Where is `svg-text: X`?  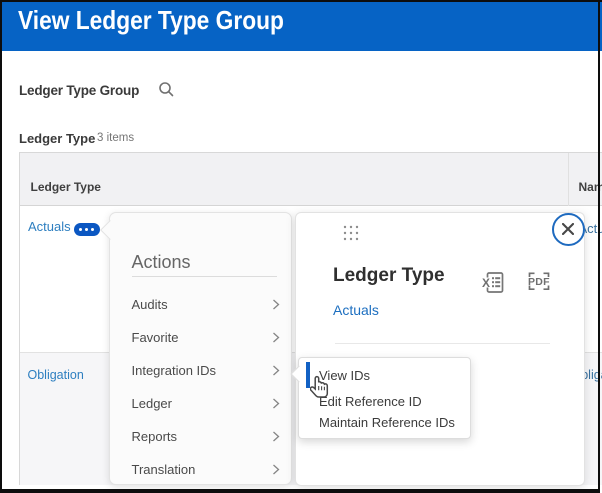 svg-text: X is located at coordinates (486, 283).